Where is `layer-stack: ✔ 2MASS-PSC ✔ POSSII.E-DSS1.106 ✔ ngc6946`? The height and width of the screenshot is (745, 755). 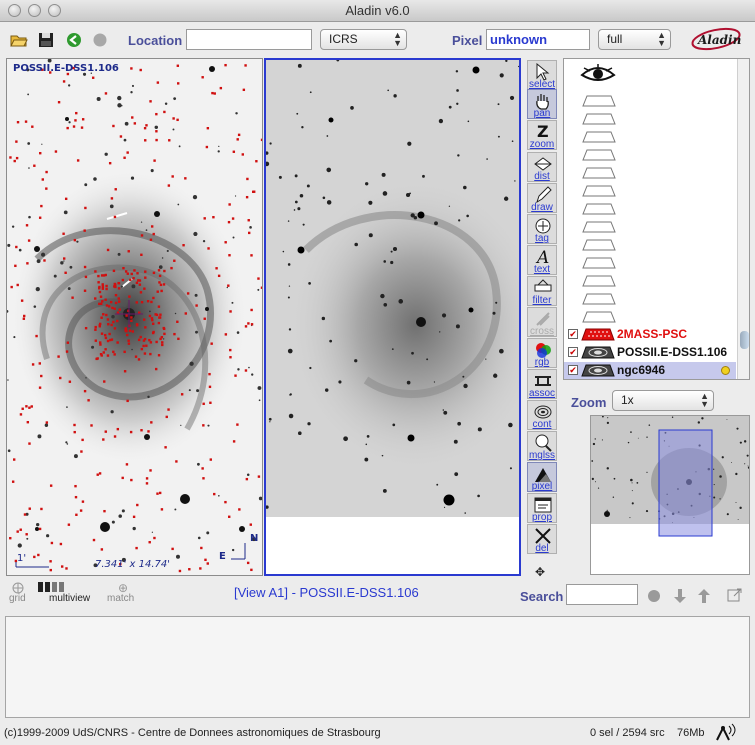
layer-stack: ✔ 2MASS-PSC ✔ POSSII.E-DSS1.106 ✔ ngc6946 is located at coordinates (656, 219).